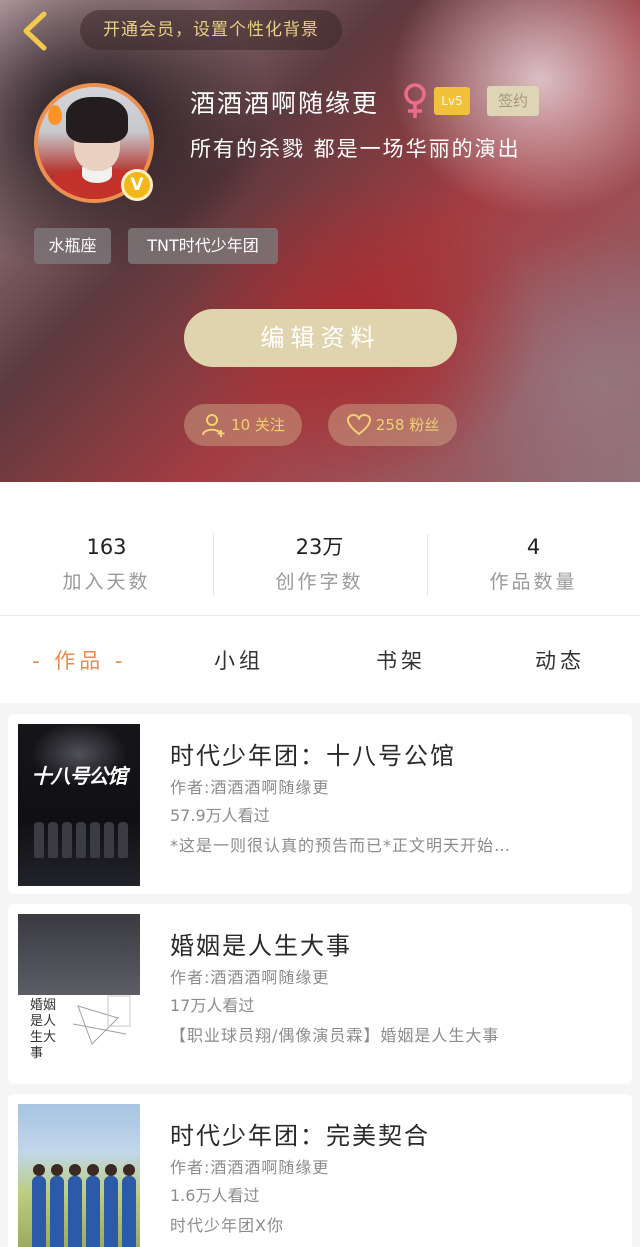  What do you see at coordinates (320, 338) in the screenshot?
I see `edit-profile-button: 编辑资料` at bounding box center [320, 338].